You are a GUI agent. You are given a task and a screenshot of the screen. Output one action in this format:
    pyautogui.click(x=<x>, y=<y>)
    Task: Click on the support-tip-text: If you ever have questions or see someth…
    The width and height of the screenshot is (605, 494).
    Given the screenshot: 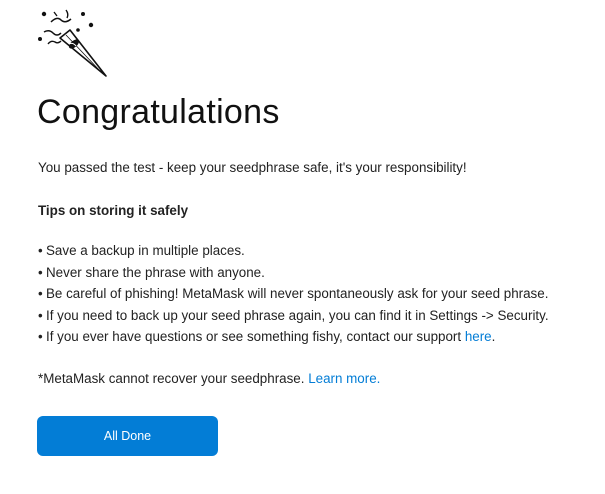 What is the action you would take?
    pyautogui.click(x=255, y=337)
    